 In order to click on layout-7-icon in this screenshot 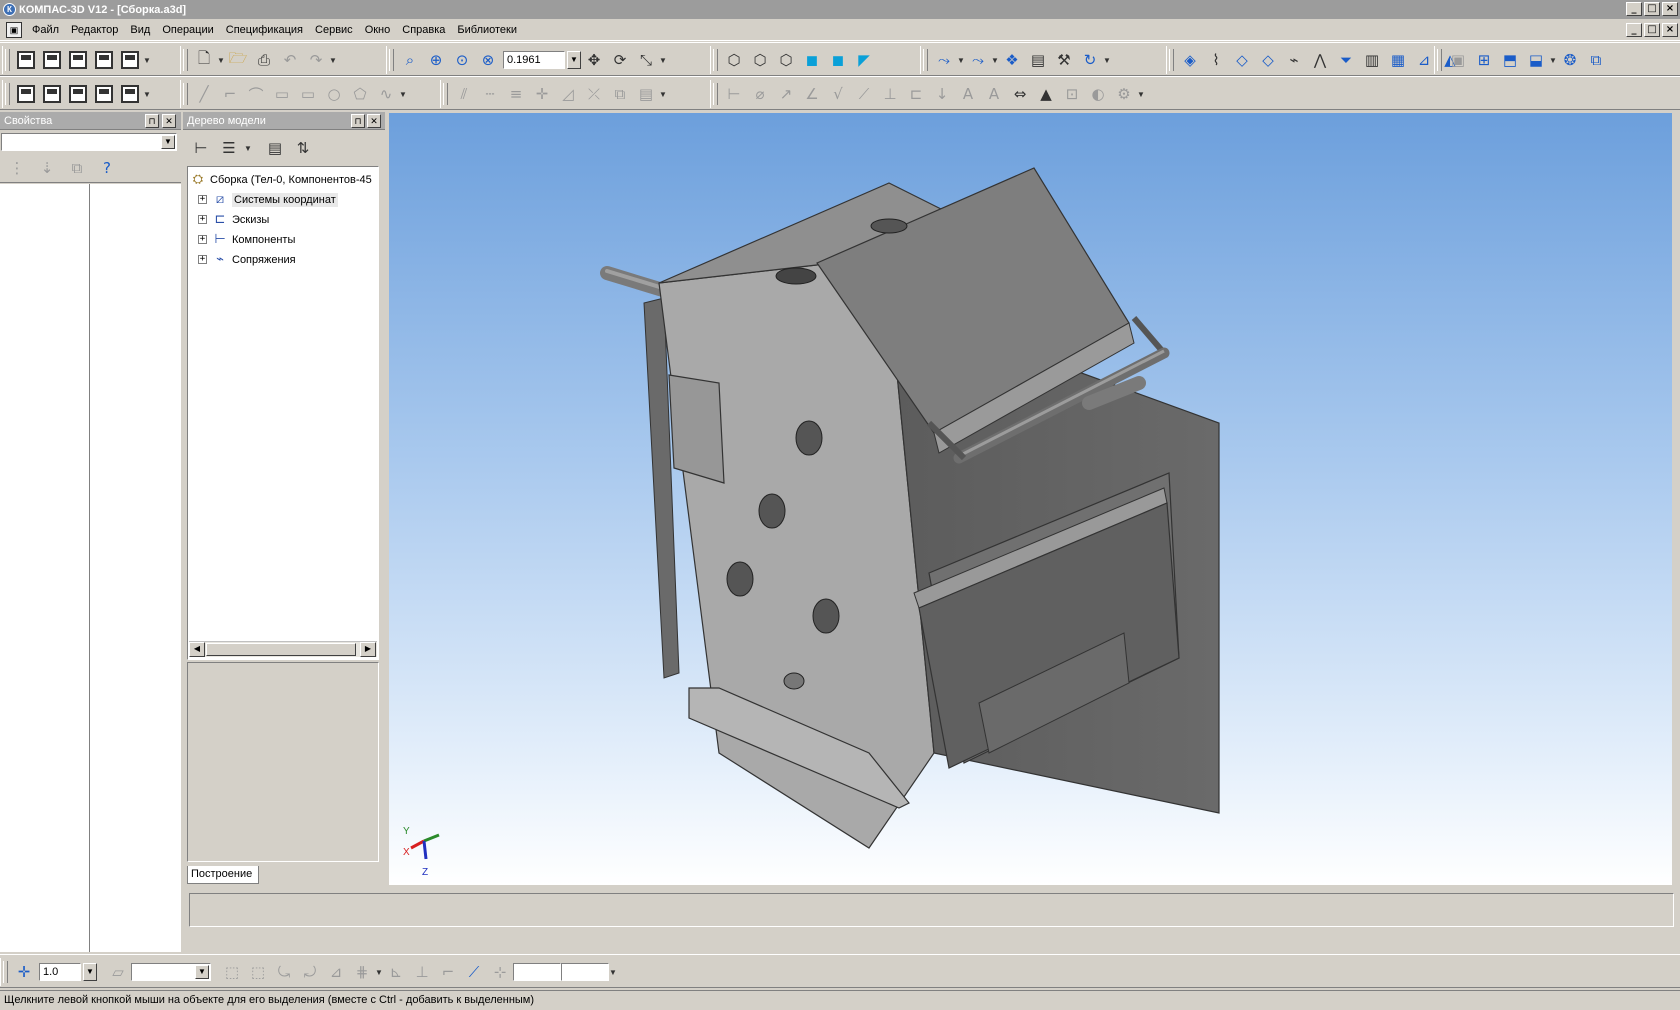, I will do `click(52, 94)`.